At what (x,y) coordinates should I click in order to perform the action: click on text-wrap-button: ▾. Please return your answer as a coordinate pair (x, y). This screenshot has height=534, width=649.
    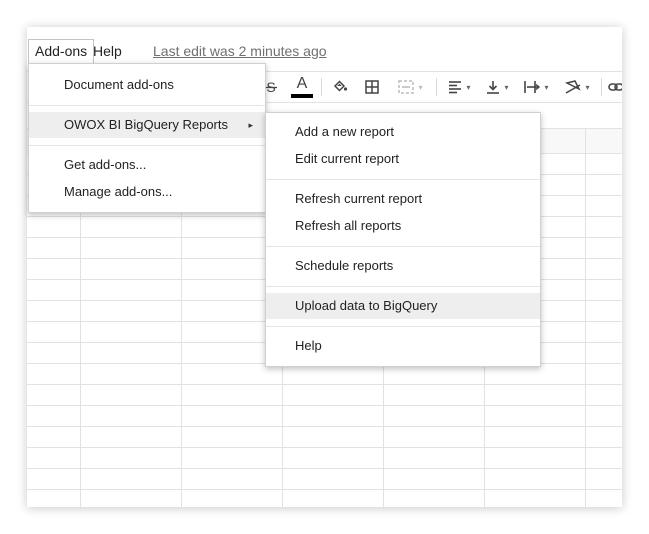
    Looking at the image, I should click on (536, 87).